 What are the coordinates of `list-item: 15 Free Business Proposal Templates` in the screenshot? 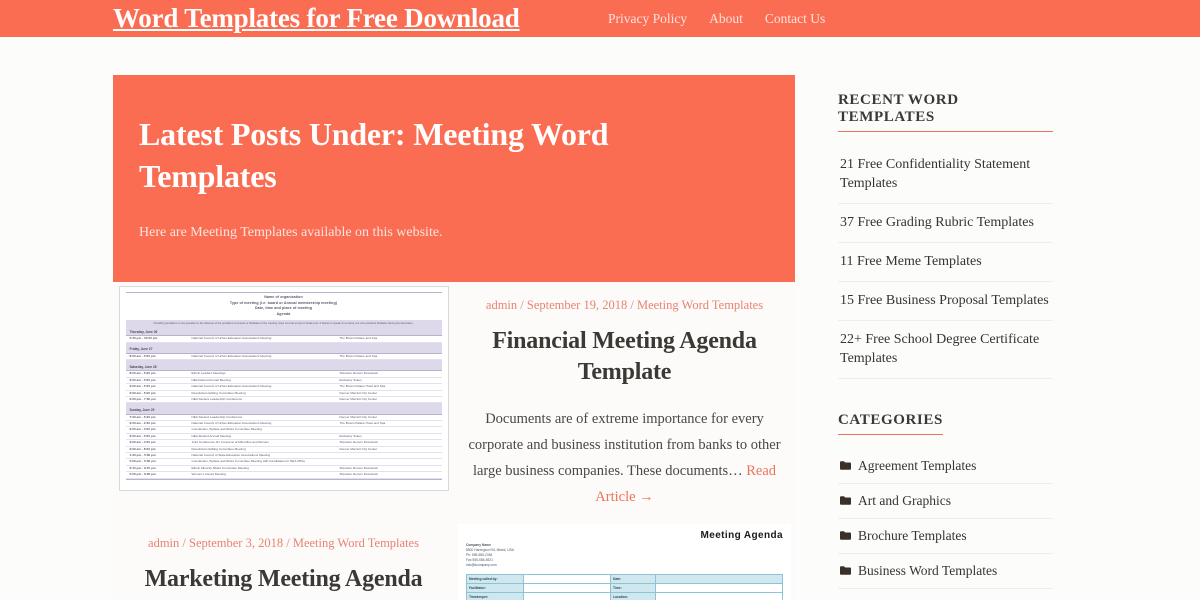 It's located at (945, 301).